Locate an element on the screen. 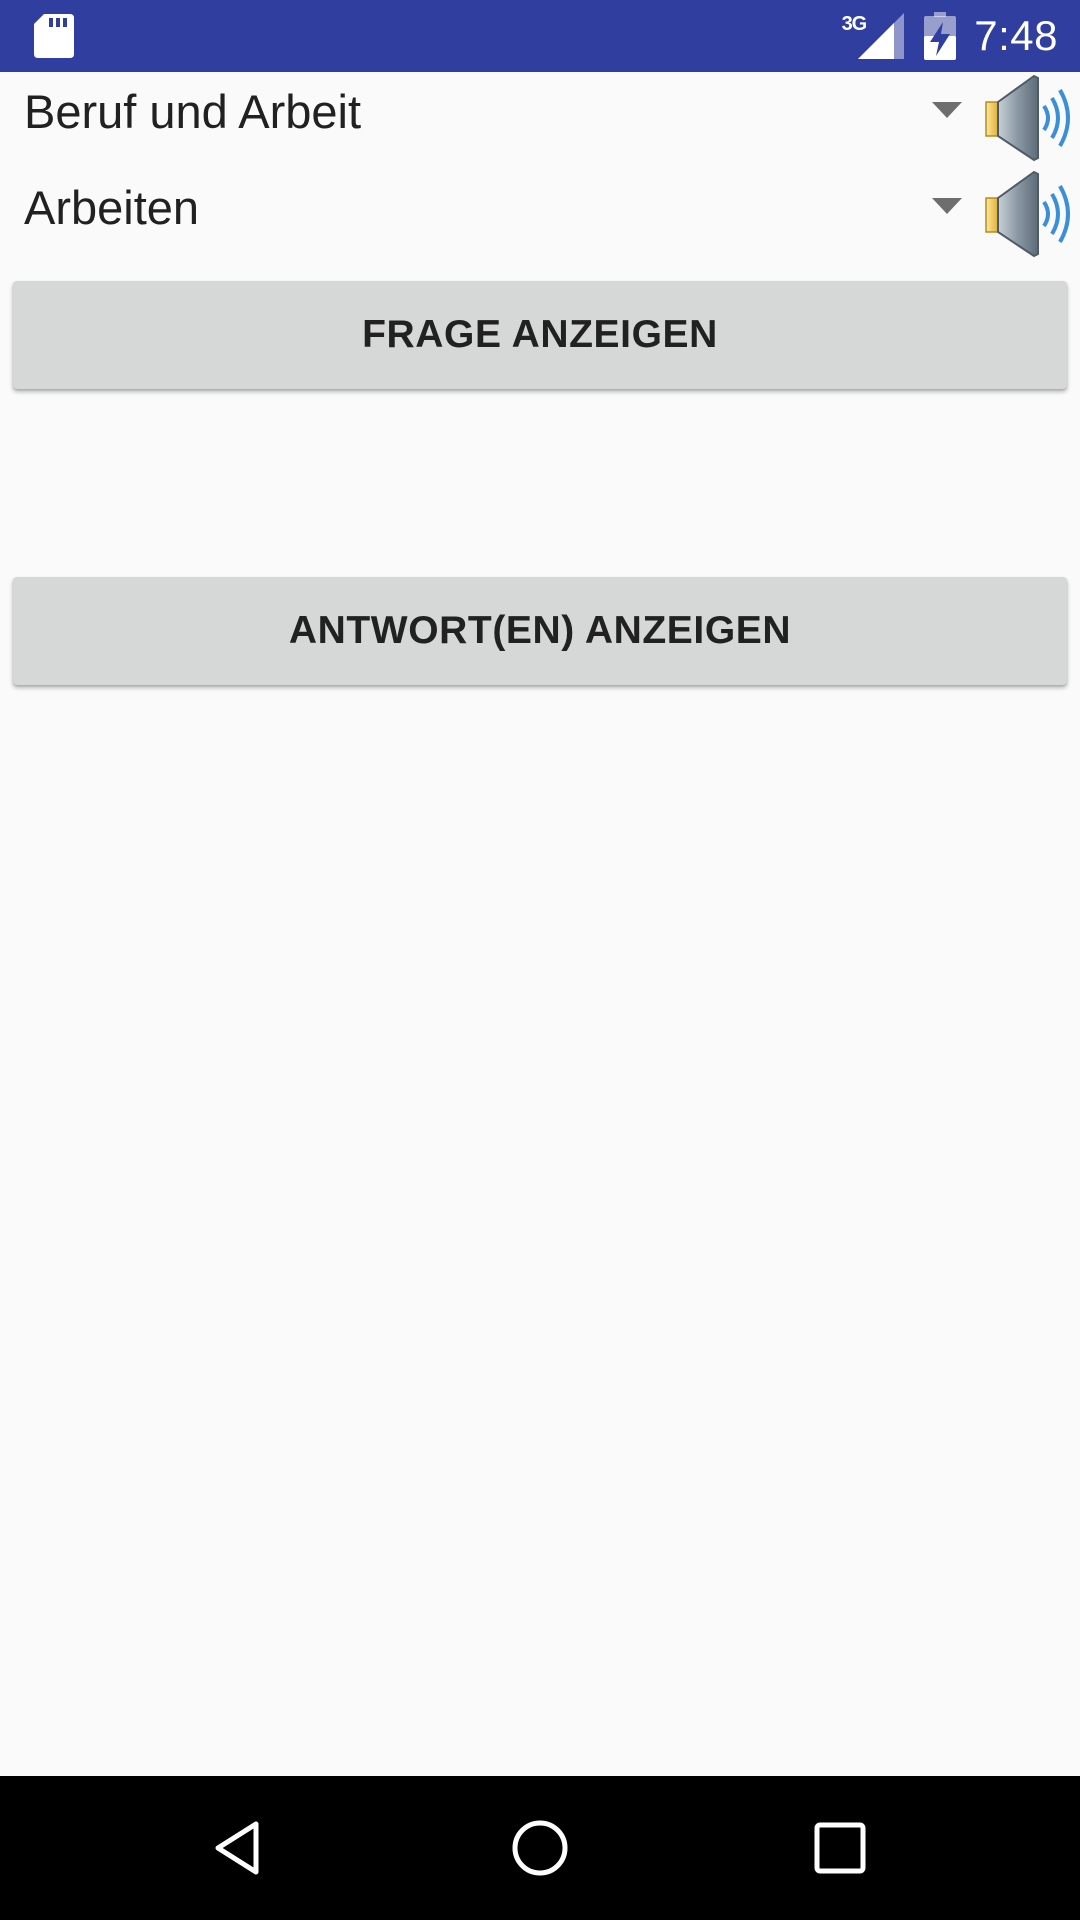 This screenshot has height=1920, width=1080. status-clock: 7:48 is located at coordinates (1016, 35).